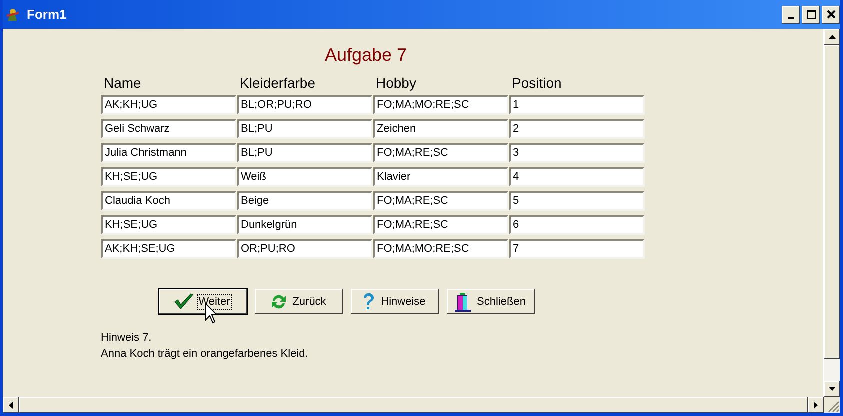  What do you see at coordinates (369, 301) in the screenshot?
I see `question-mark-icon` at bounding box center [369, 301].